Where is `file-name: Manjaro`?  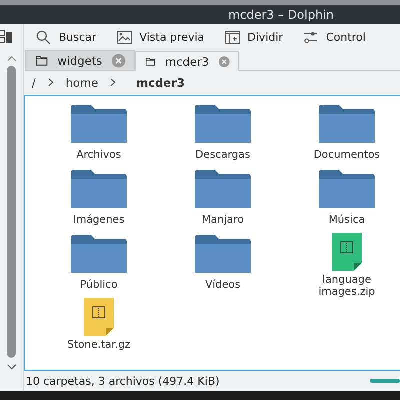 file-name: Manjaro is located at coordinates (223, 220).